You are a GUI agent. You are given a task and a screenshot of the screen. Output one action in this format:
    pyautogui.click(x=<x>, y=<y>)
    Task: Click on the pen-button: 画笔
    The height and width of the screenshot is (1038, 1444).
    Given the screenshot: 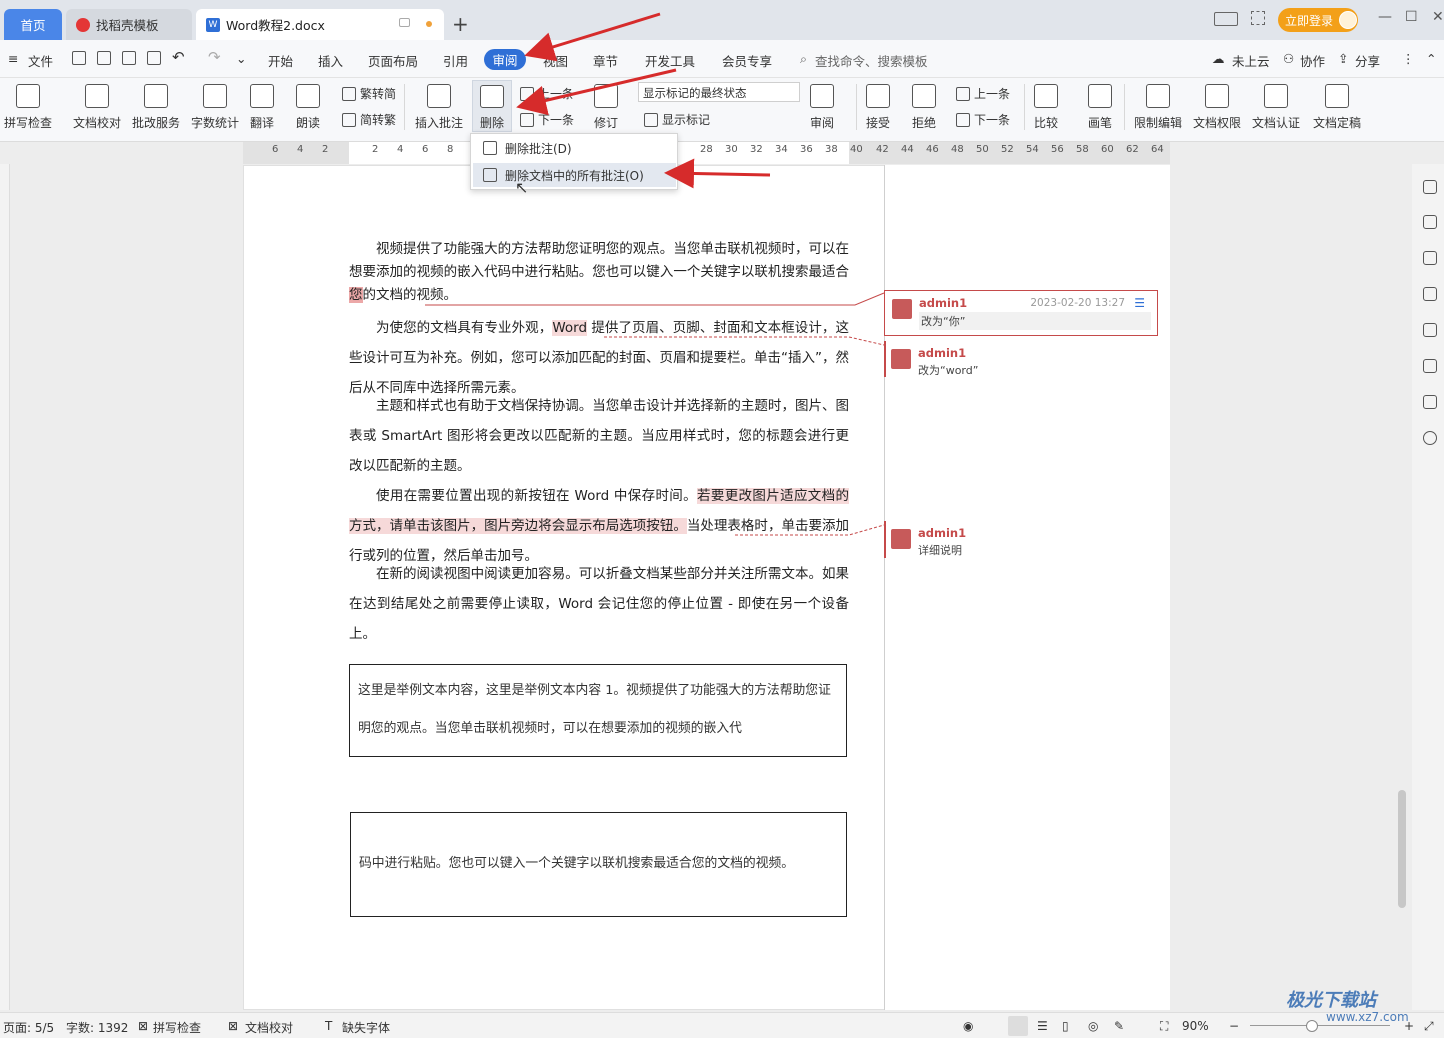 What is the action you would take?
    pyautogui.click(x=1100, y=107)
    